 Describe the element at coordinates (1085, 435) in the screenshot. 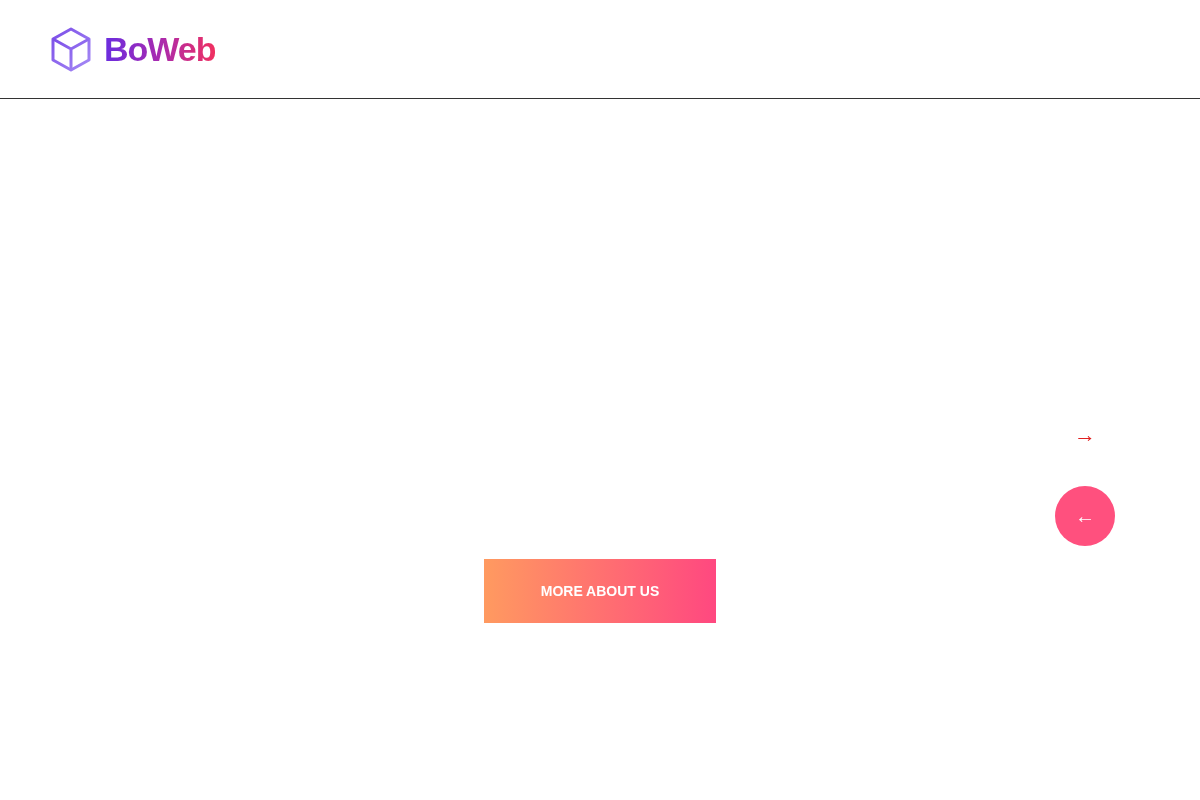

I see `next-arrow-button: →` at that location.